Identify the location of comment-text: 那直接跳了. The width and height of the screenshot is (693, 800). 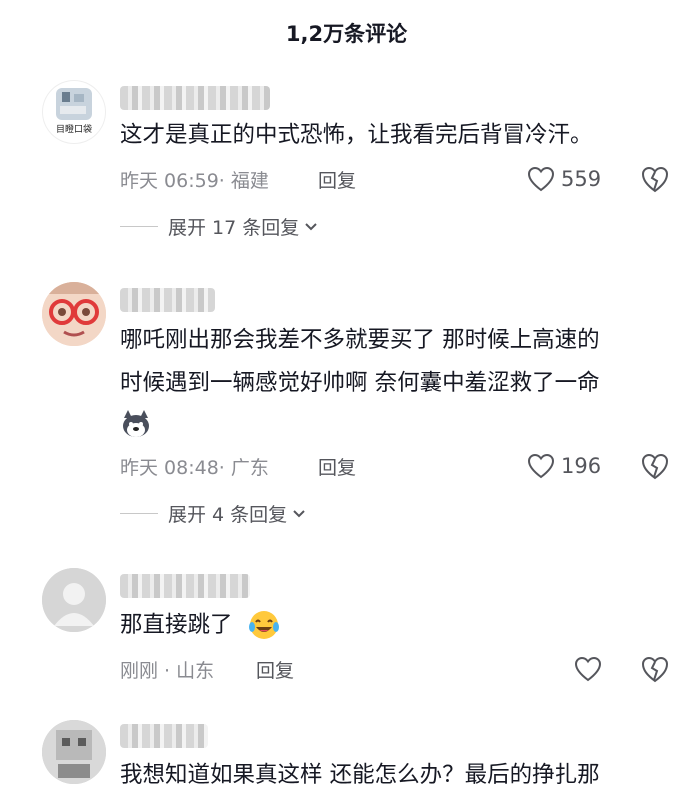
(397, 625).